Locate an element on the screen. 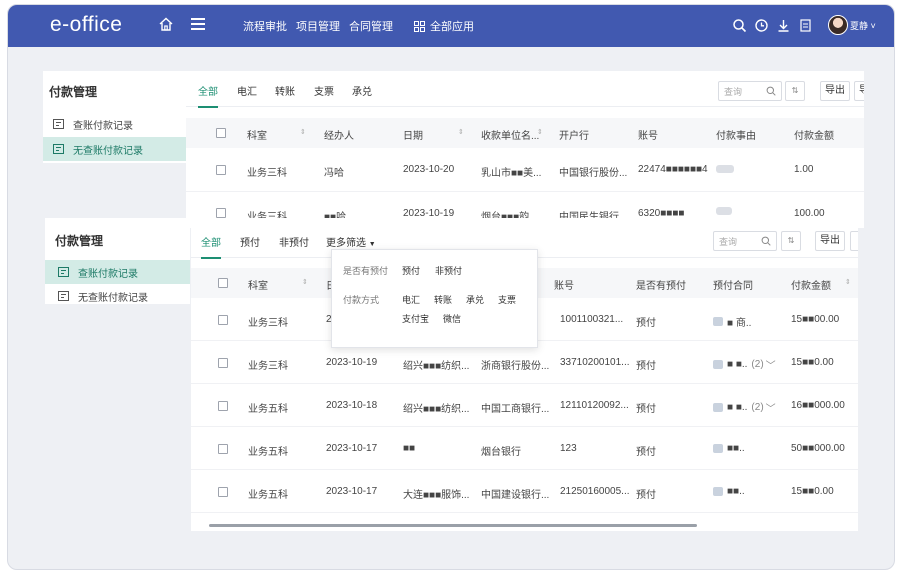 The height and width of the screenshot is (577, 900). filter-option-transfer: 转账 is located at coordinates (443, 299).